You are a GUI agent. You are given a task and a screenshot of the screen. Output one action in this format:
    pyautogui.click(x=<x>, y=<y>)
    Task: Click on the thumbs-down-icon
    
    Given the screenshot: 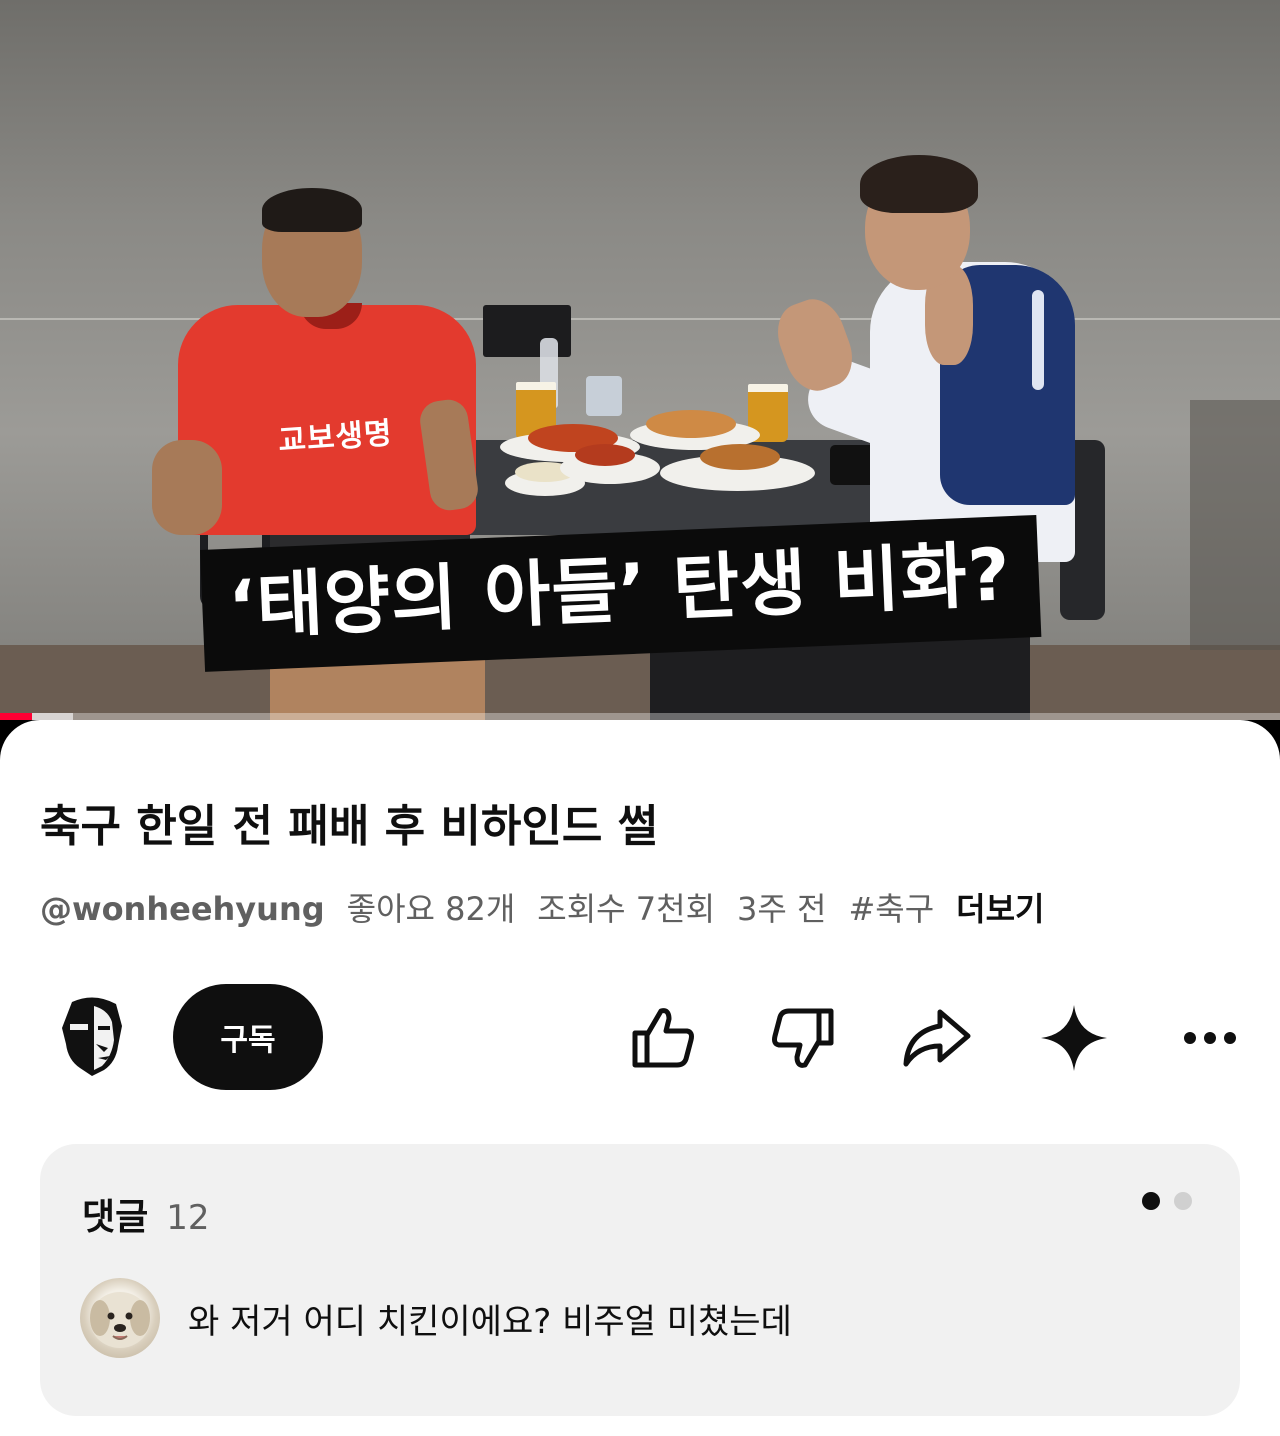 What is the action you would take?
    pyautogui.click(x=802, y=1038)
    